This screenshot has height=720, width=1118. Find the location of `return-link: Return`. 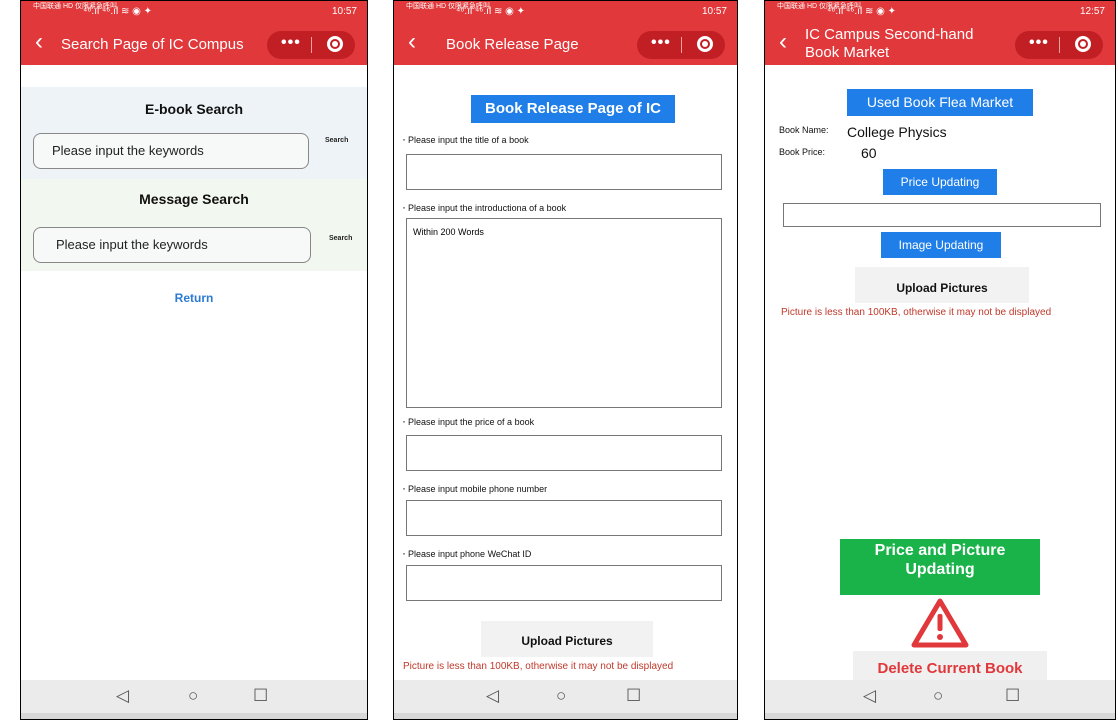

return-link: Return is located at coordinates (194, 298).